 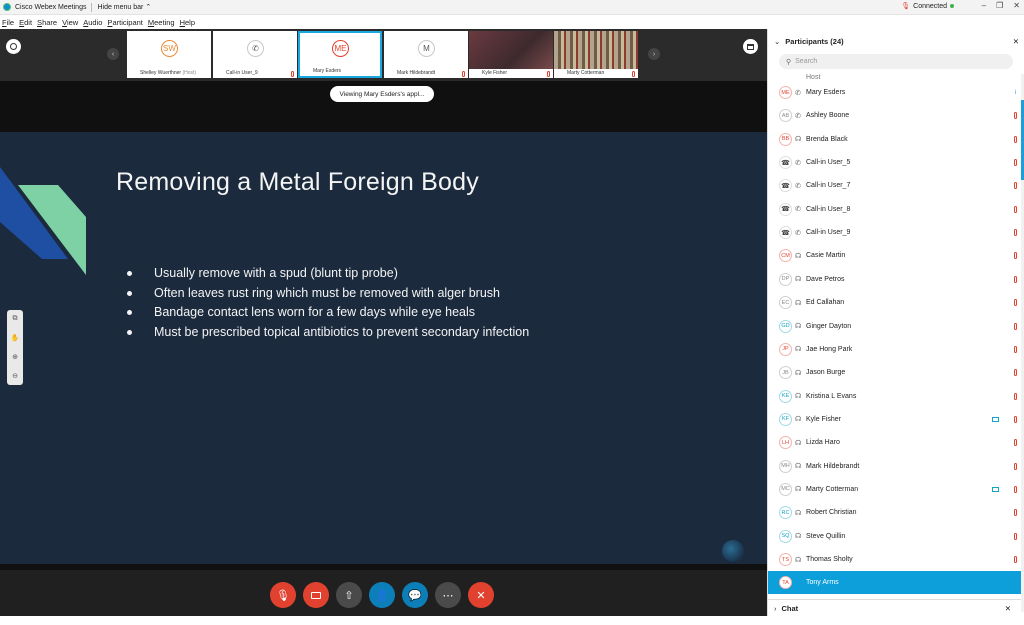 I want to click on participant-name: Dave Petros, so click(x=825, y=279).